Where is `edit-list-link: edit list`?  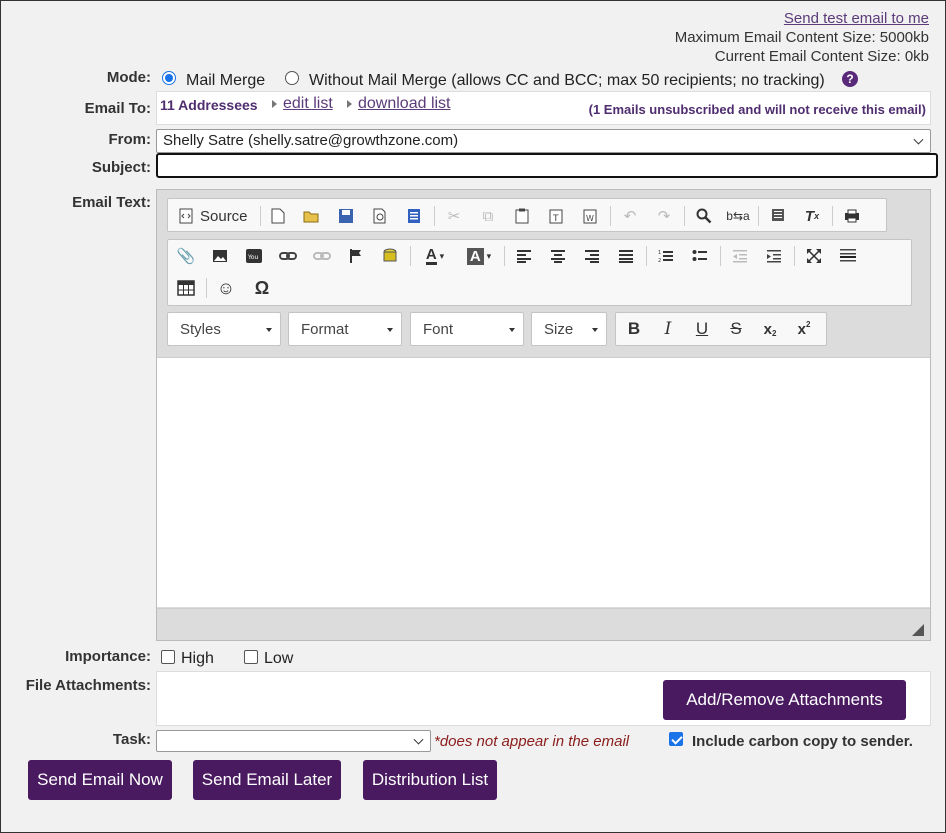 edit-list-link: edit list is located at coordinates (308, 104).